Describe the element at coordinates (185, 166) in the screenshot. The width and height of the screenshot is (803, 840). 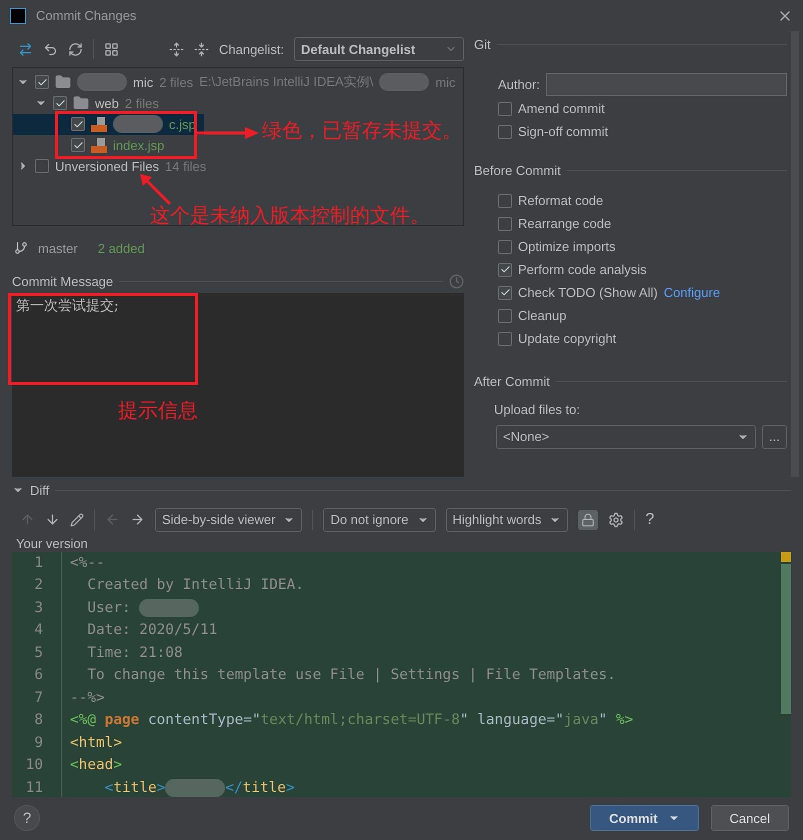
I see `file-count: 14 files` at that location.